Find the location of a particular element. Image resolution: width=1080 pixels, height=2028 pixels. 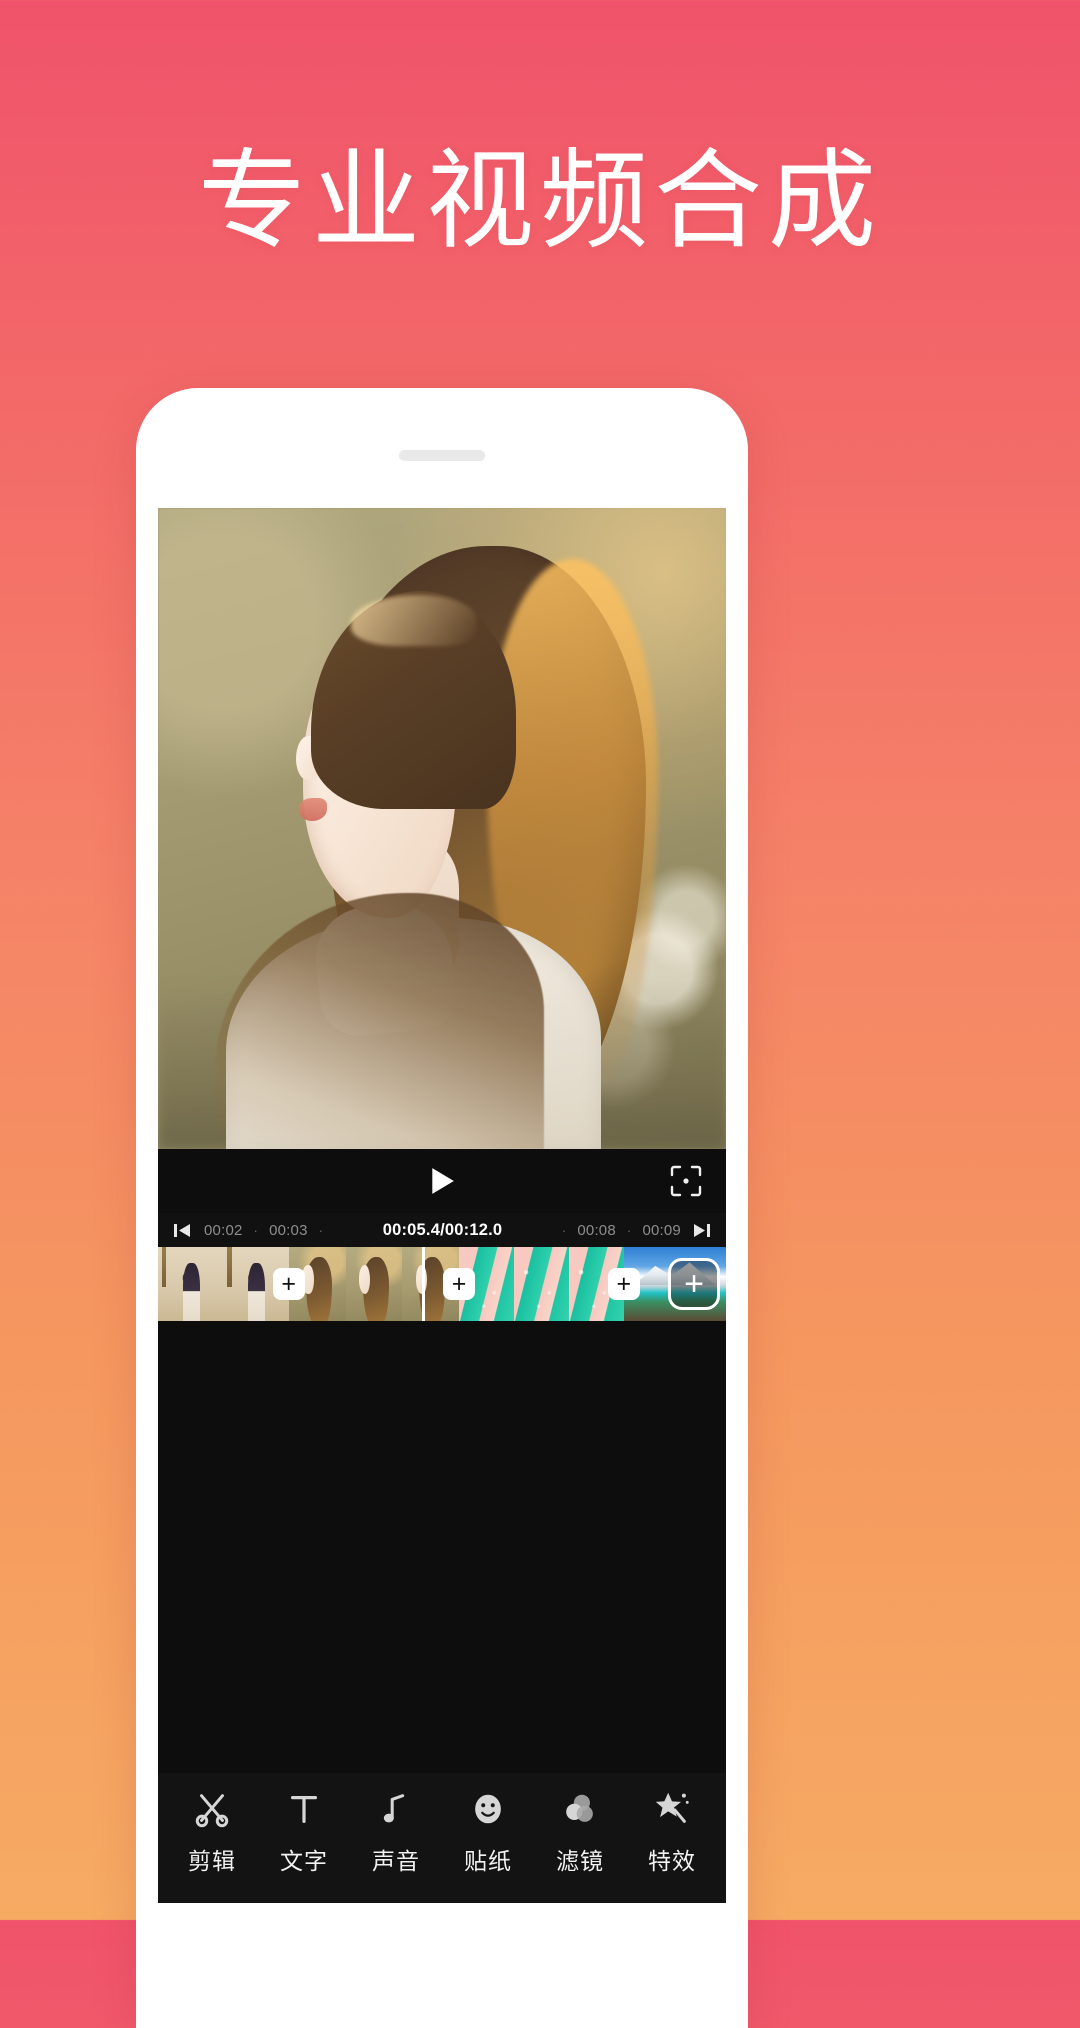

tool-audio: 声音 is located at coordinates (396, 1832).